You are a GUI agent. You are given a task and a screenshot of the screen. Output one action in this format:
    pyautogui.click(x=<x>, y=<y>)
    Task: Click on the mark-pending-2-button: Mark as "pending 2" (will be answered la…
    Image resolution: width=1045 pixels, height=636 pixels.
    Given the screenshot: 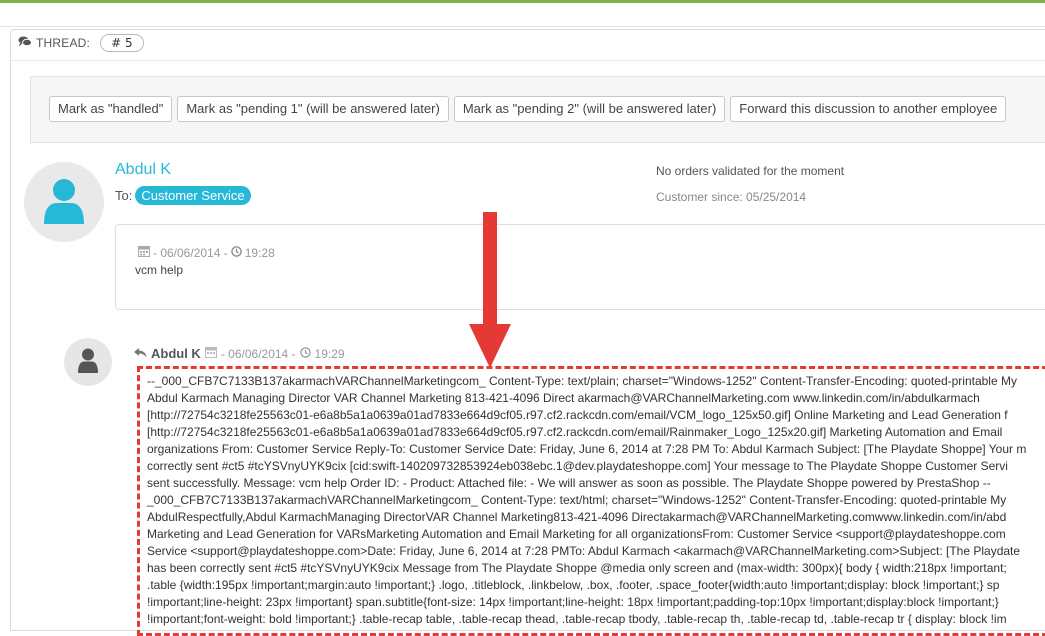 What is the action you would take?
    pyautogui.click(x=589, y=109)
    